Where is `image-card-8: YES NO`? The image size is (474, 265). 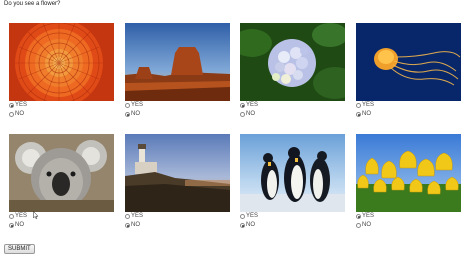
image-card-8: YES NO is located at coordinates (408, 182).